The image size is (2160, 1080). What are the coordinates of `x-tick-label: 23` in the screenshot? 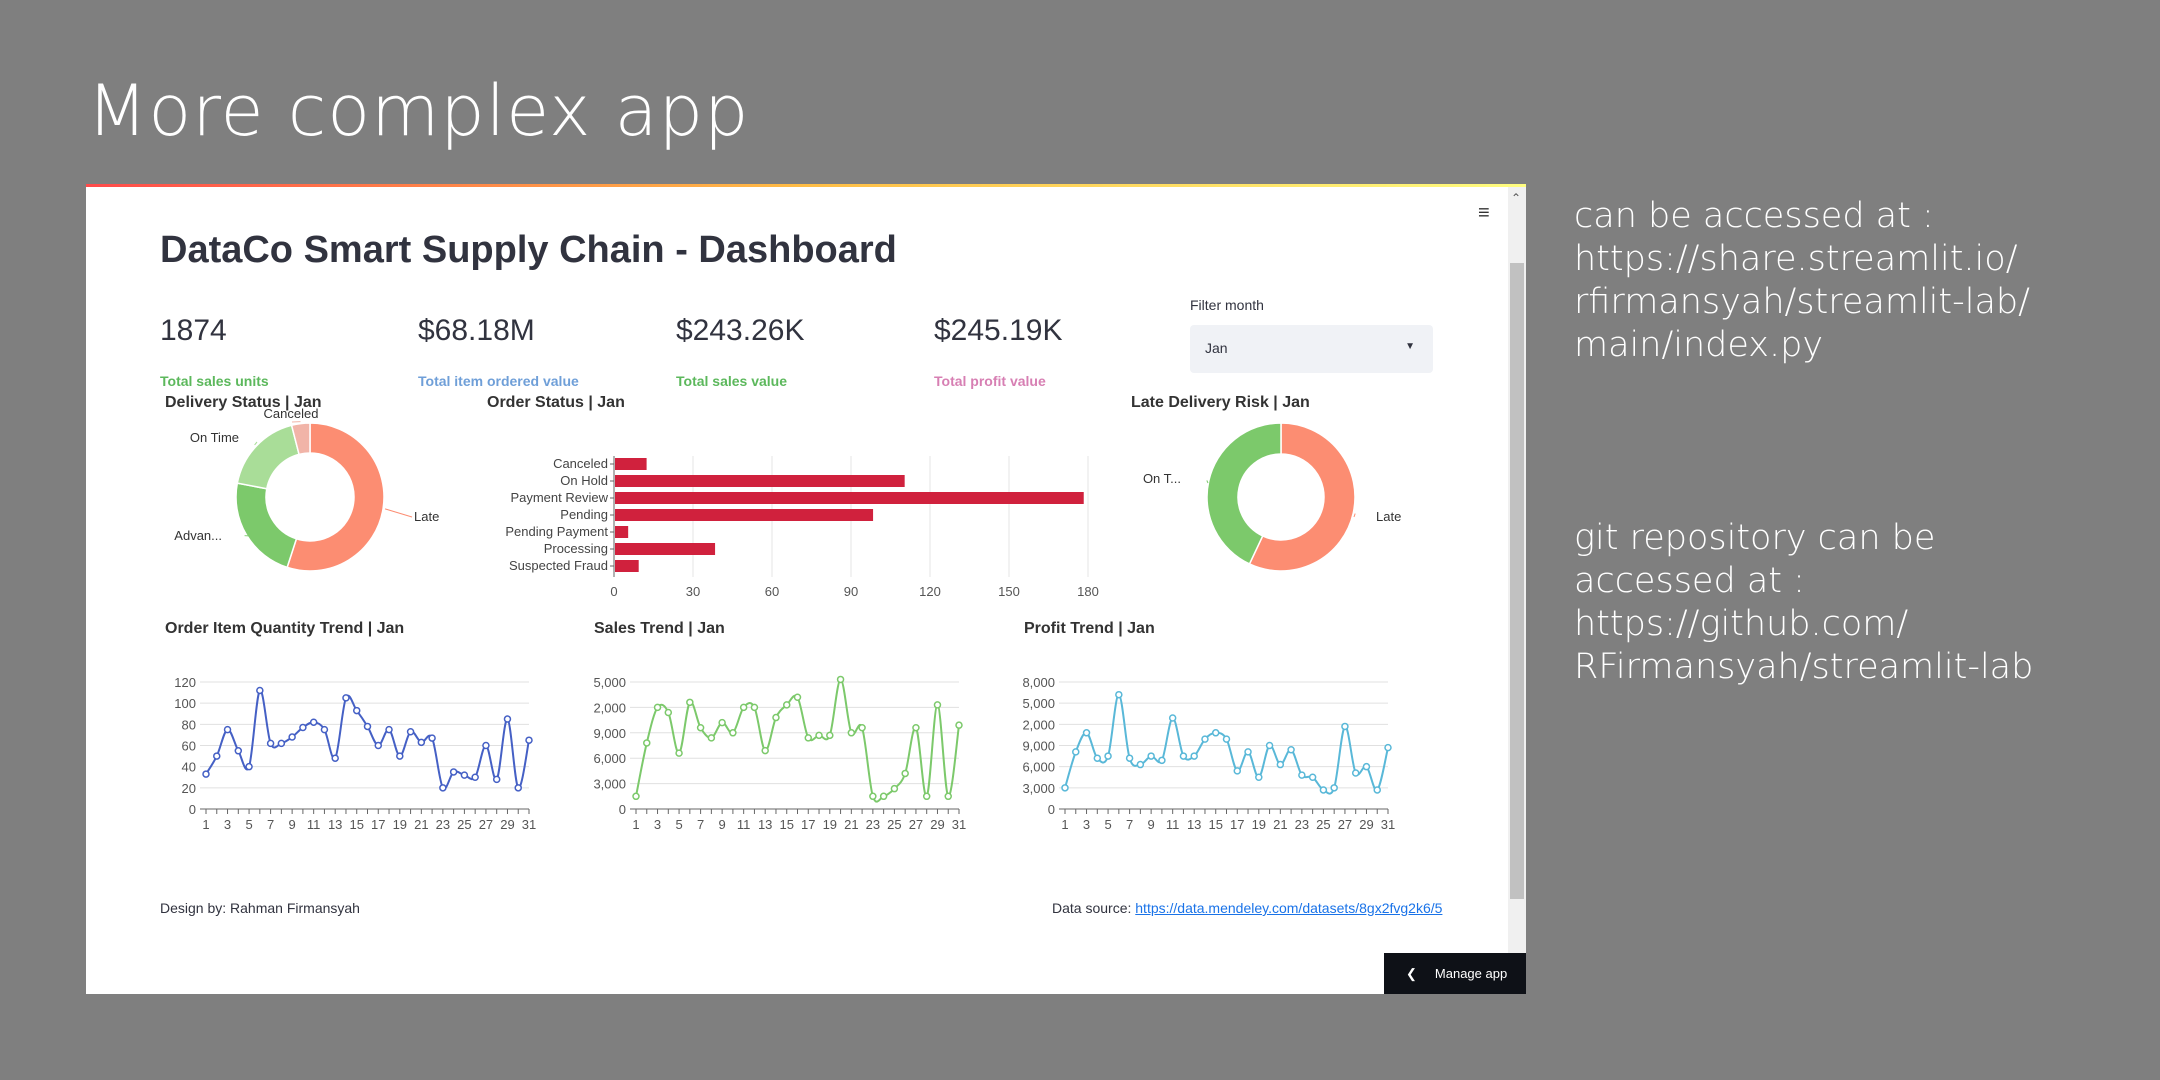 It's located at (1302, 824).